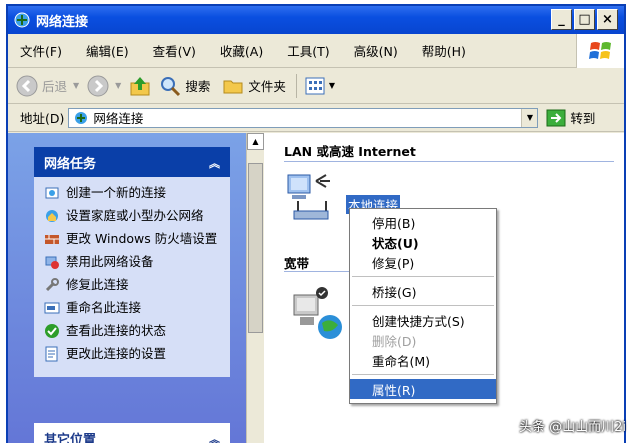 Image resolution: width=640 pixels, height=443 pixels. Describe the element at coordinates (52, 262) in the screenshot. I see `disable-device-icon` at that location.